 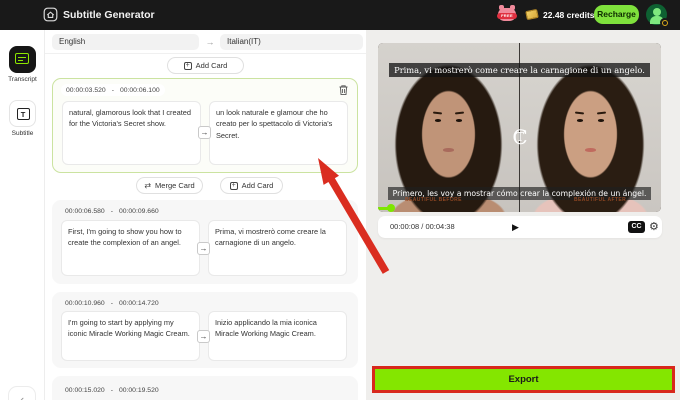 I want to click on start-time: 00:00:06.580, so click(x=85, y=211).